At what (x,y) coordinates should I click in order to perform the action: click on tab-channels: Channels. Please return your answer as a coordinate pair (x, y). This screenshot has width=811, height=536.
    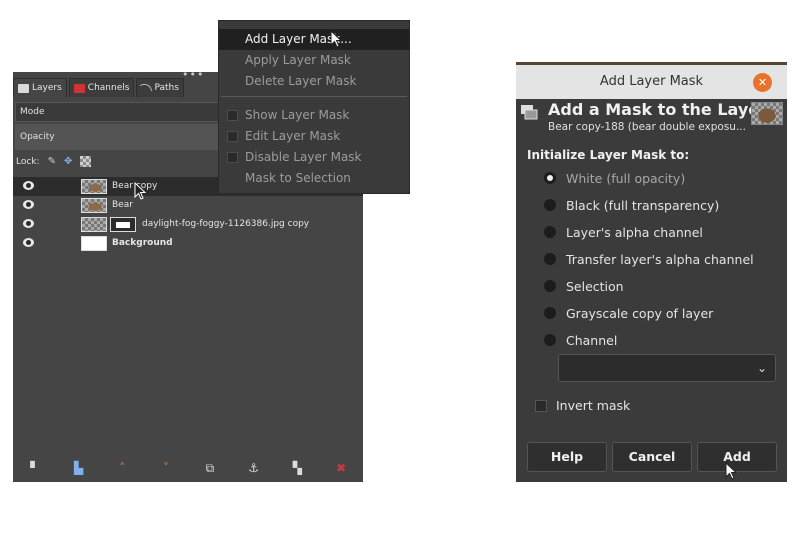
    Looking at the image, I should click on (101, 87).